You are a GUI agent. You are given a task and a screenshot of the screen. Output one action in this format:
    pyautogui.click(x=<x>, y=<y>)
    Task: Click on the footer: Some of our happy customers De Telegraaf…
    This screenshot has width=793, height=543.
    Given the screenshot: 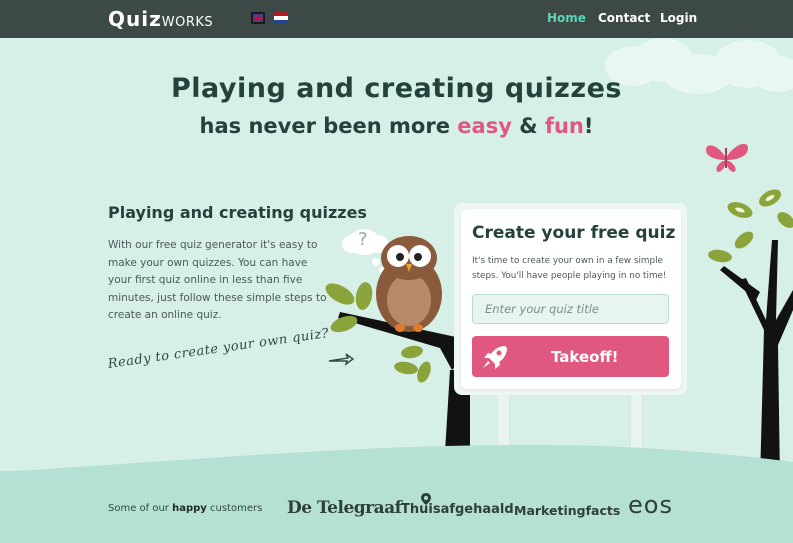 What is the action you would take?
    pyautogui.click(x=396, y=507)
    